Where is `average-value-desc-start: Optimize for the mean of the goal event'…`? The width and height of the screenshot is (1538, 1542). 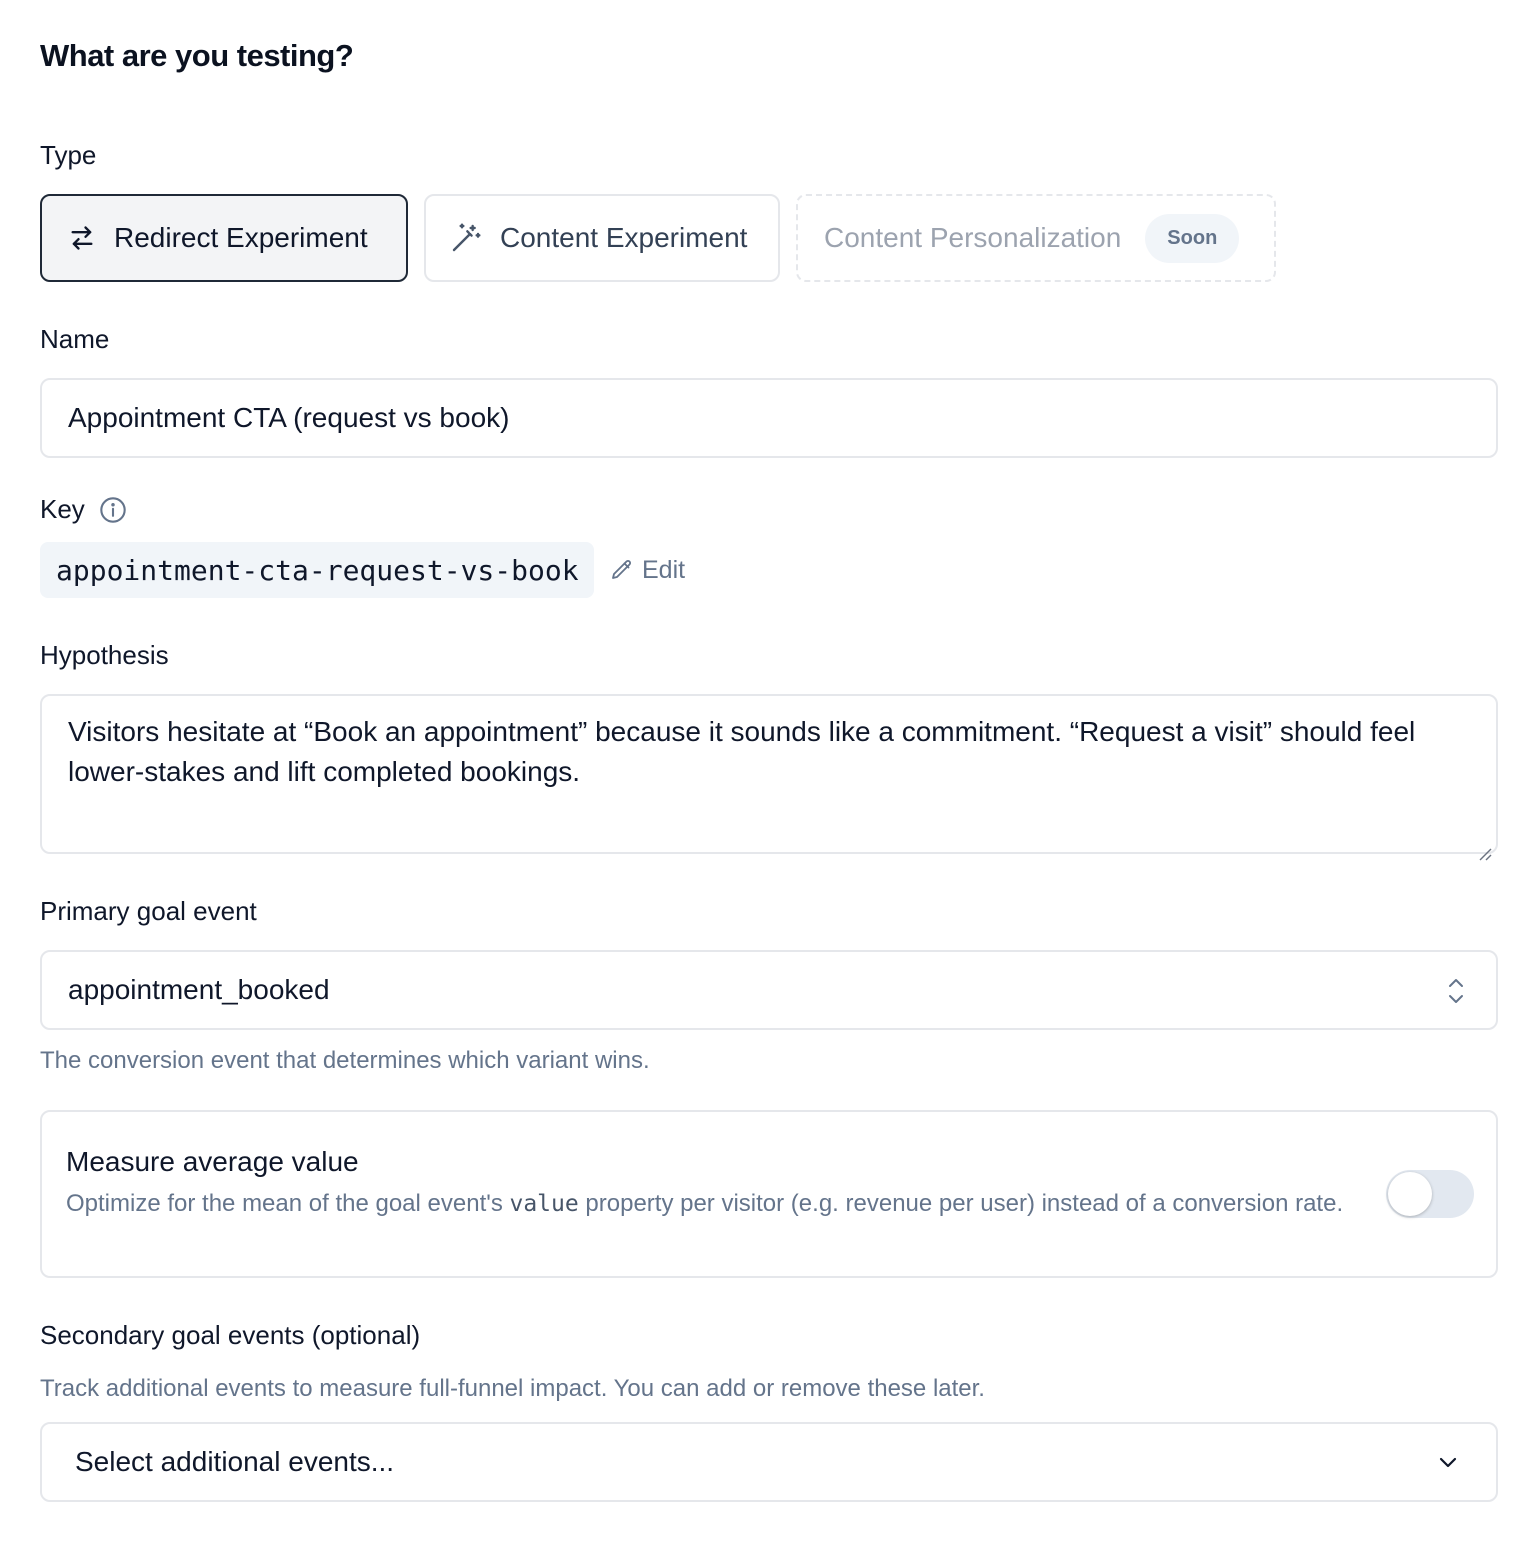 average-value-desc-start: Optimize for the mean of the goal event'… is located at coordinates (288, 1203).